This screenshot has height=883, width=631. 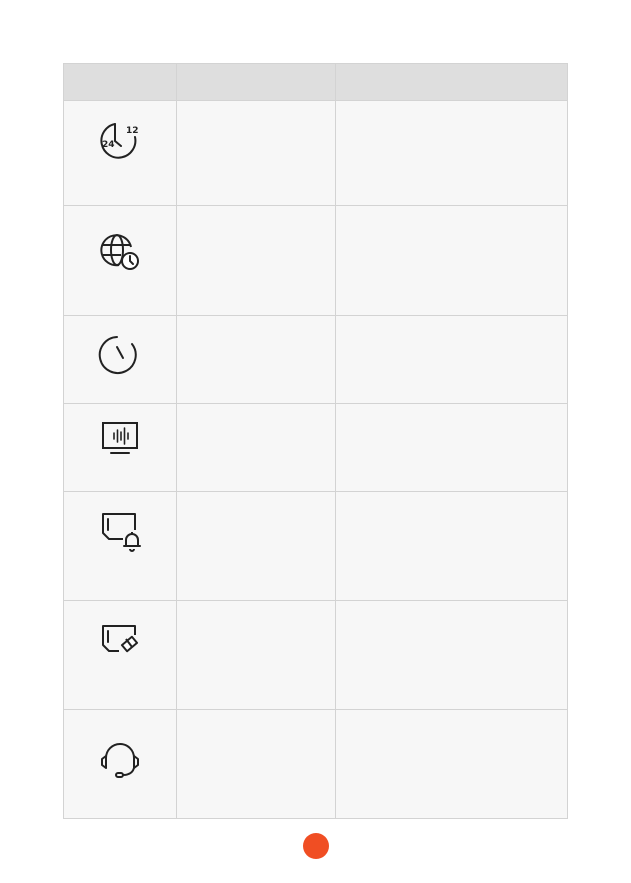 I want to click on svg-text: 12, so click(x=132, y=131).